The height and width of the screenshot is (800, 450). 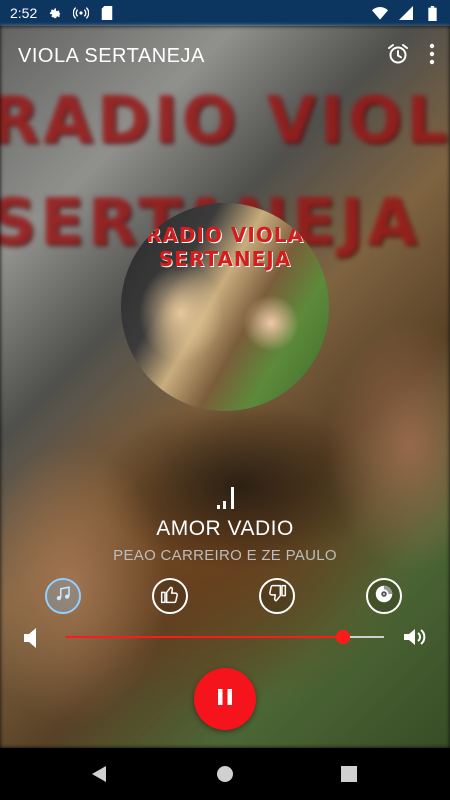 What do you see at coordinates (380, 13) in the screenshot?
I see `wifi-icon` at bounding box center [380, 13].